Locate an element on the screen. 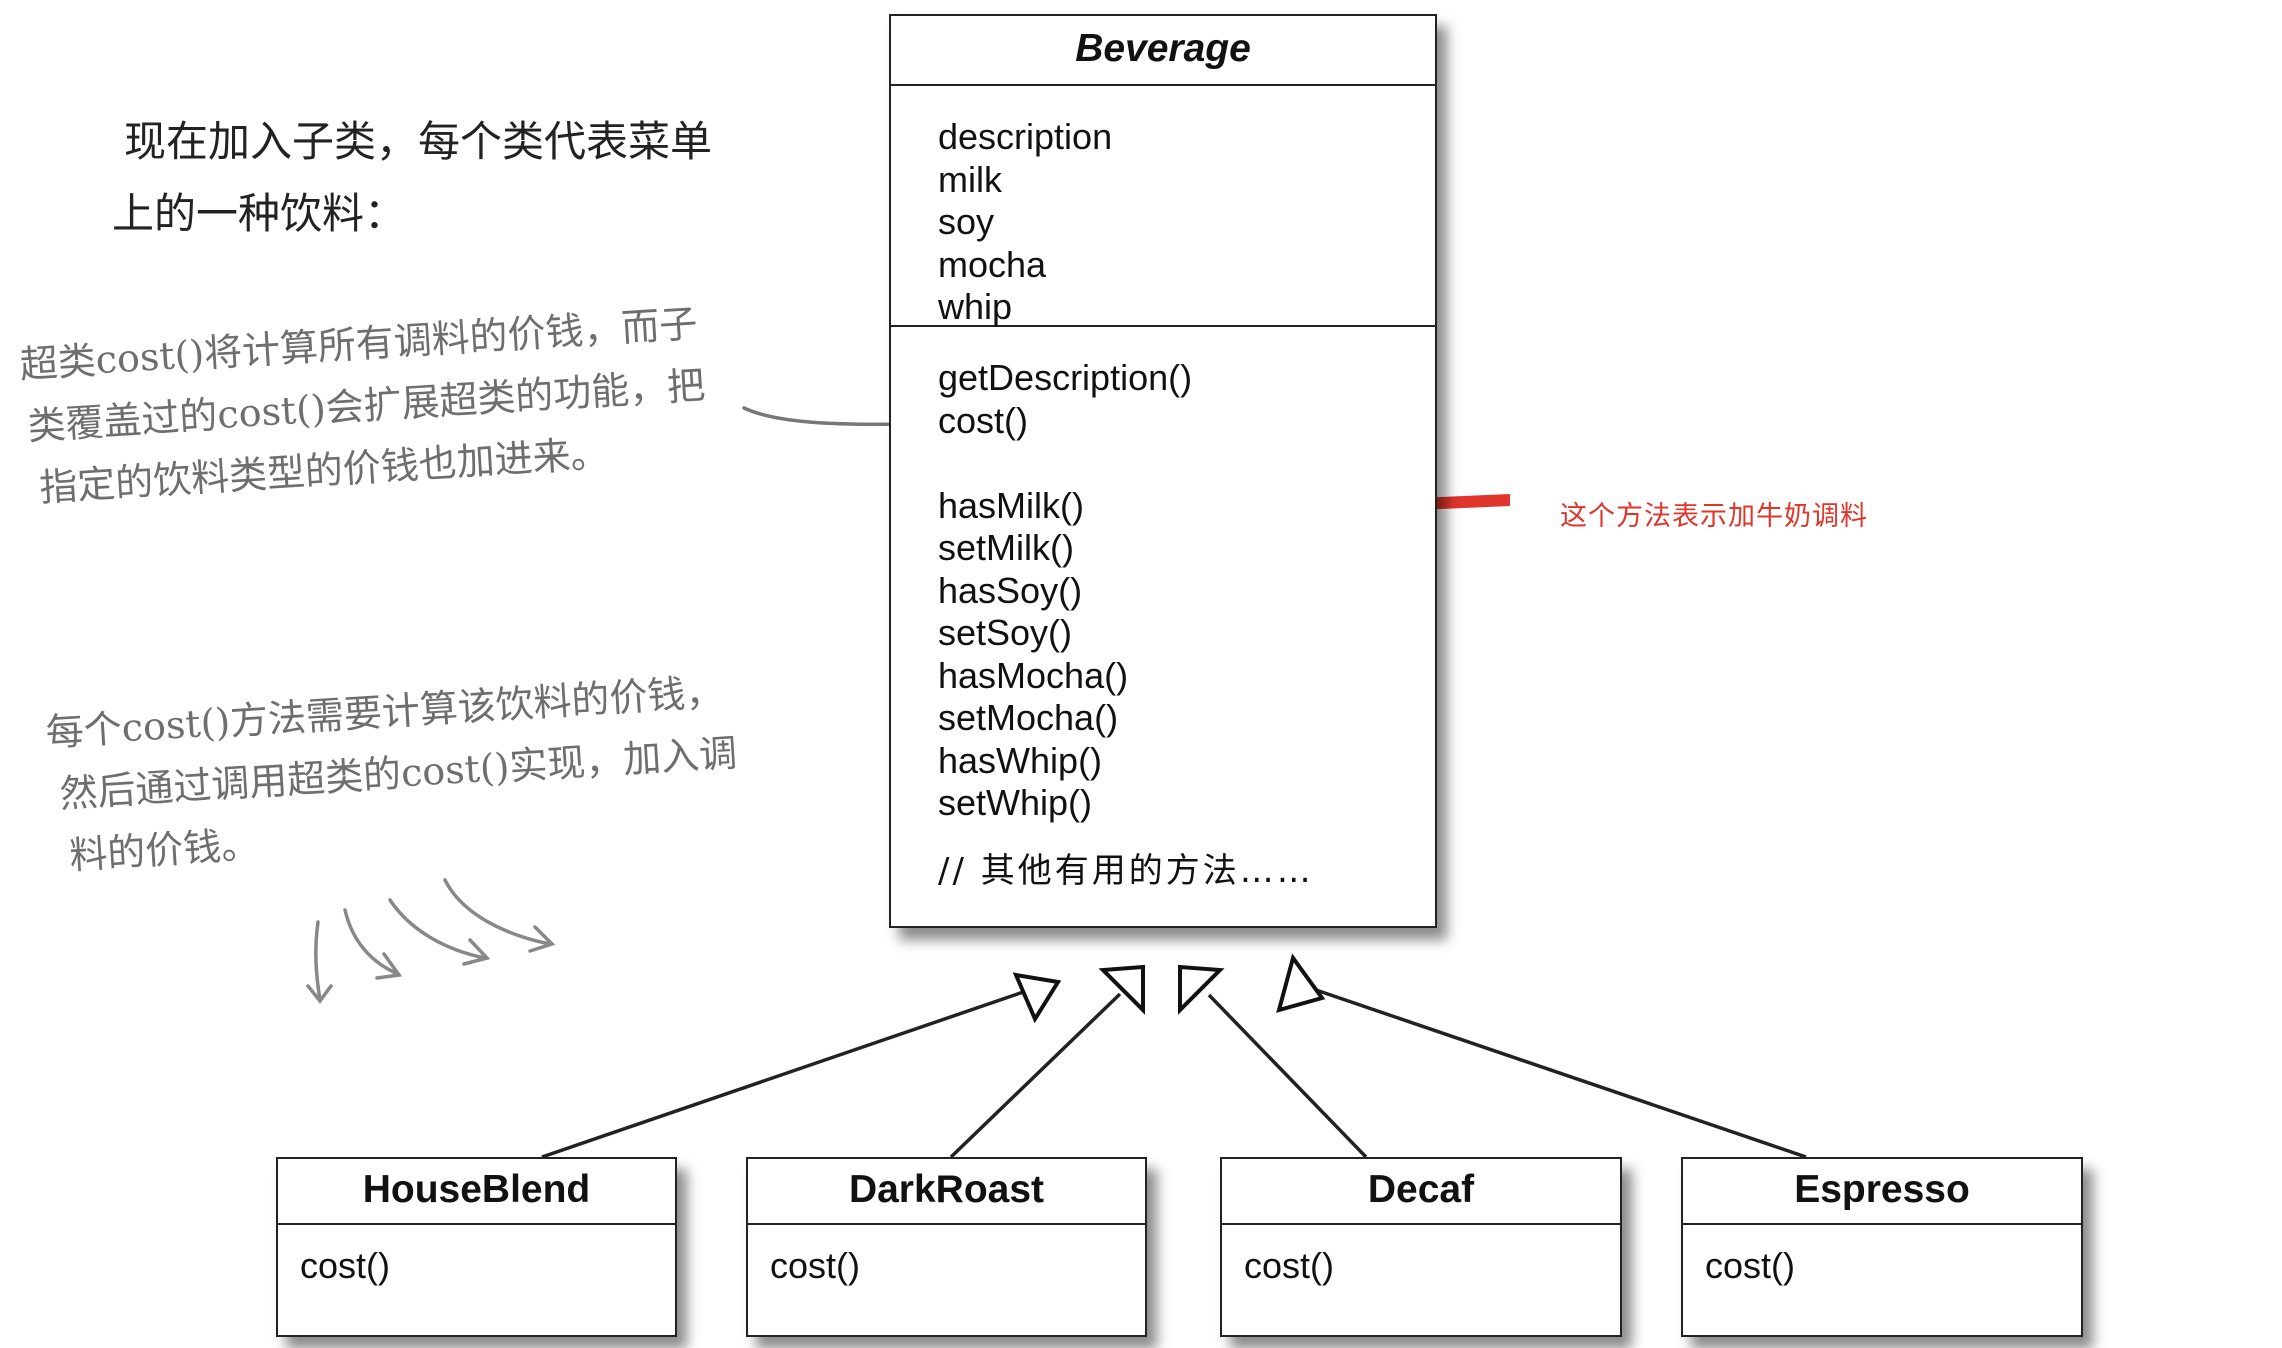 This screenshot has height=1348, width=2282. decaf-cost-method: cost() is located at coordinates (1289, 1265).